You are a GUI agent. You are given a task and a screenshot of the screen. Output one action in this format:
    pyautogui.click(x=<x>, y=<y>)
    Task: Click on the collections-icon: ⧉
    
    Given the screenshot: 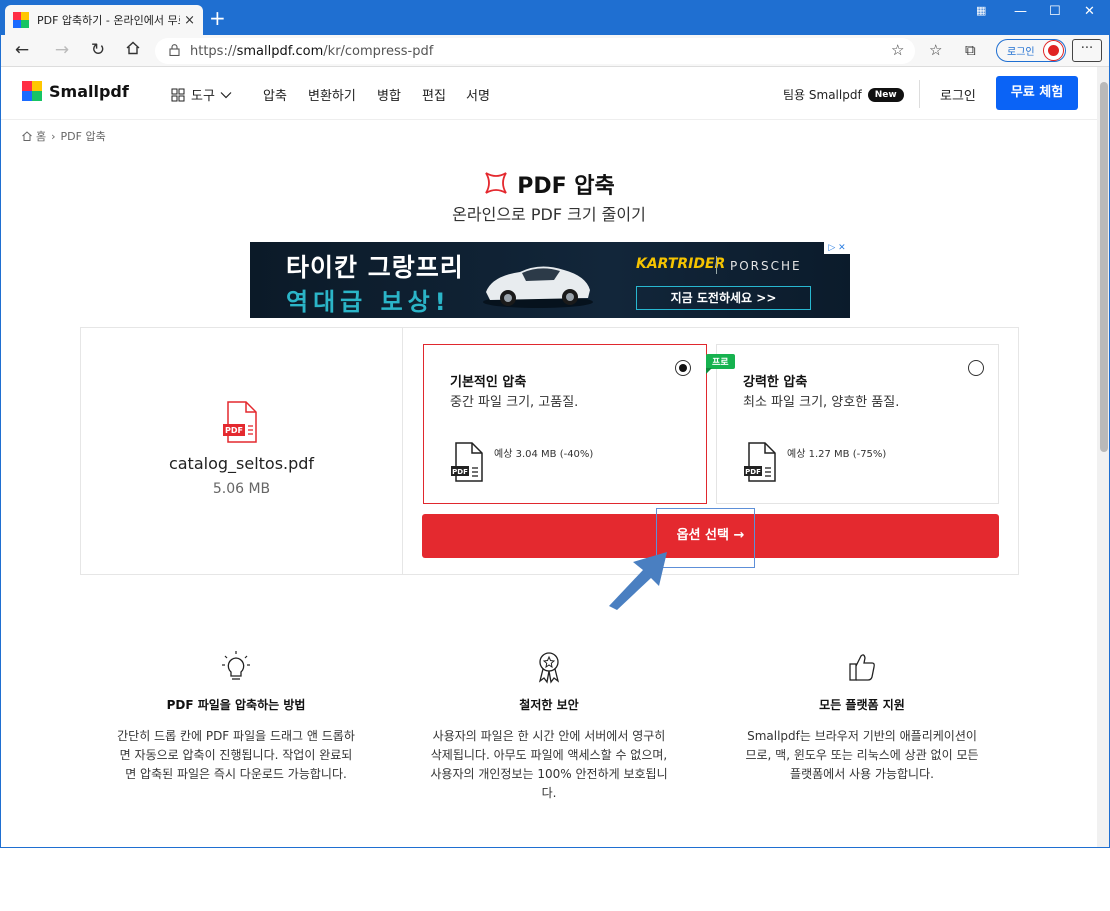 What is the action you would take?
    pyautogui.click(x=970, y=50)
    